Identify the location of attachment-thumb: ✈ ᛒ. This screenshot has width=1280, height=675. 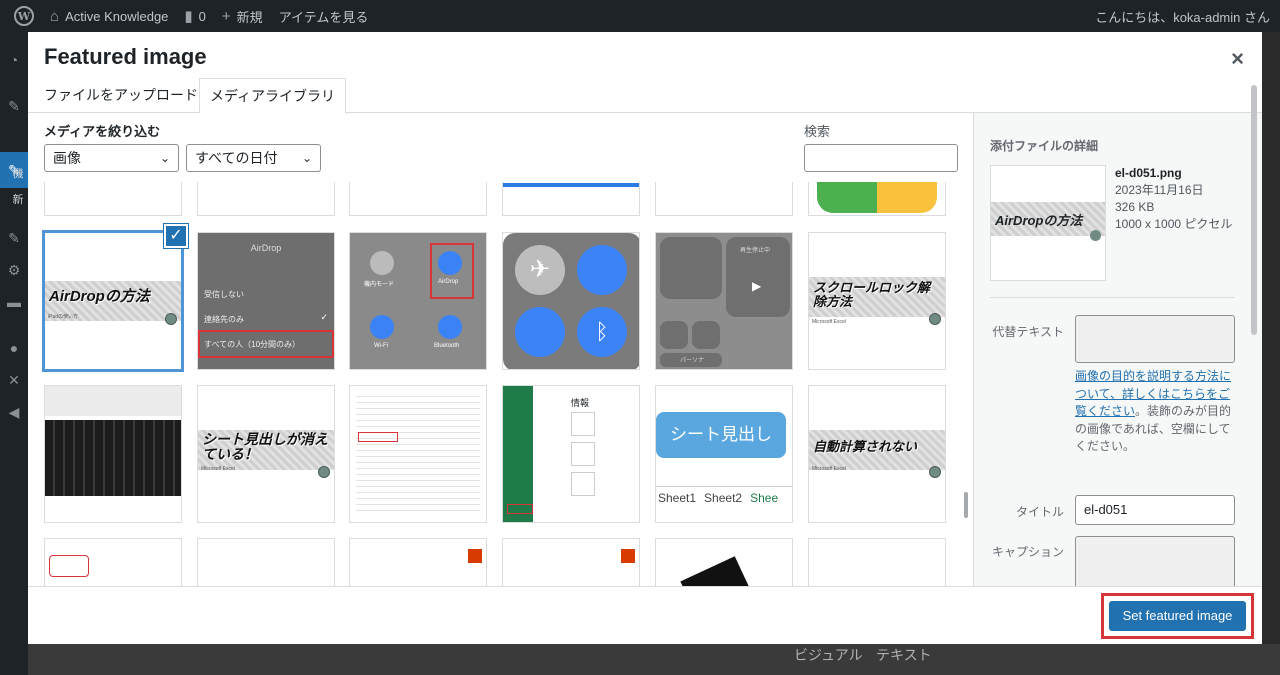
(571, 301).